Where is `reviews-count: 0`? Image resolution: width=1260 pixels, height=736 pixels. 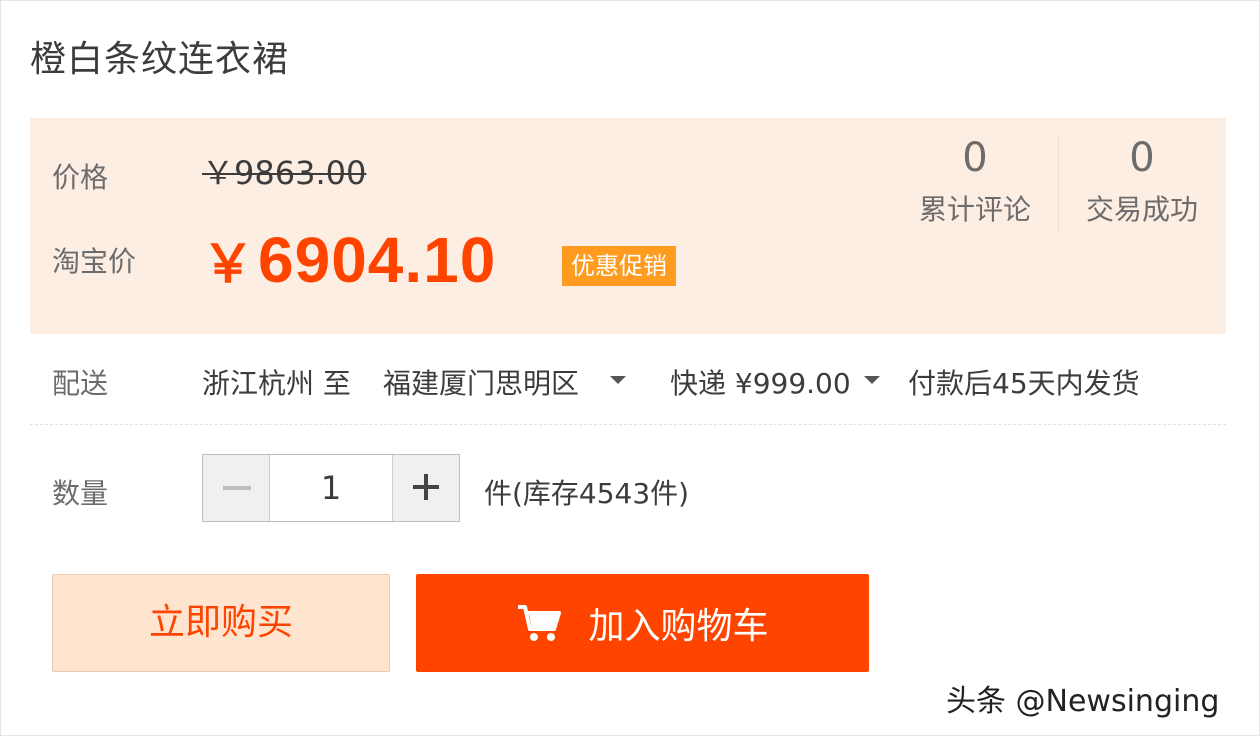 reviews-count: 0 is located at coordinates (975, 158).